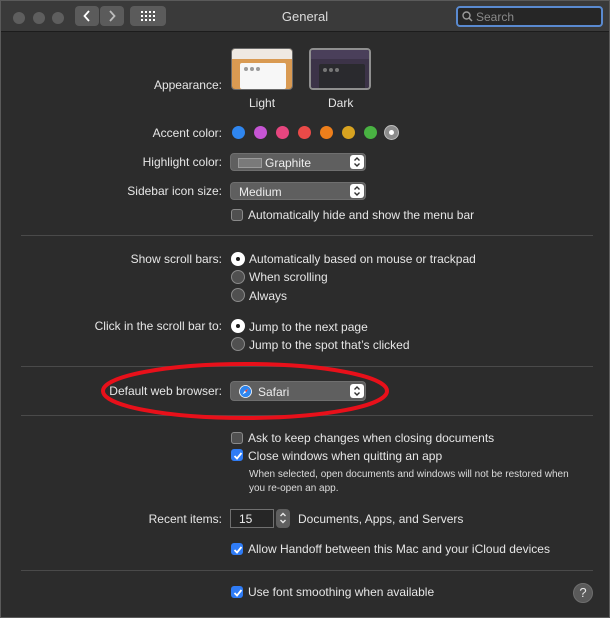 This screenshot has height=618, width=610. Describe the element at coordinates (158, 326) in the screenshot. I see `click-scroll-bar-label: Click in the scroll bar to:` at that location.